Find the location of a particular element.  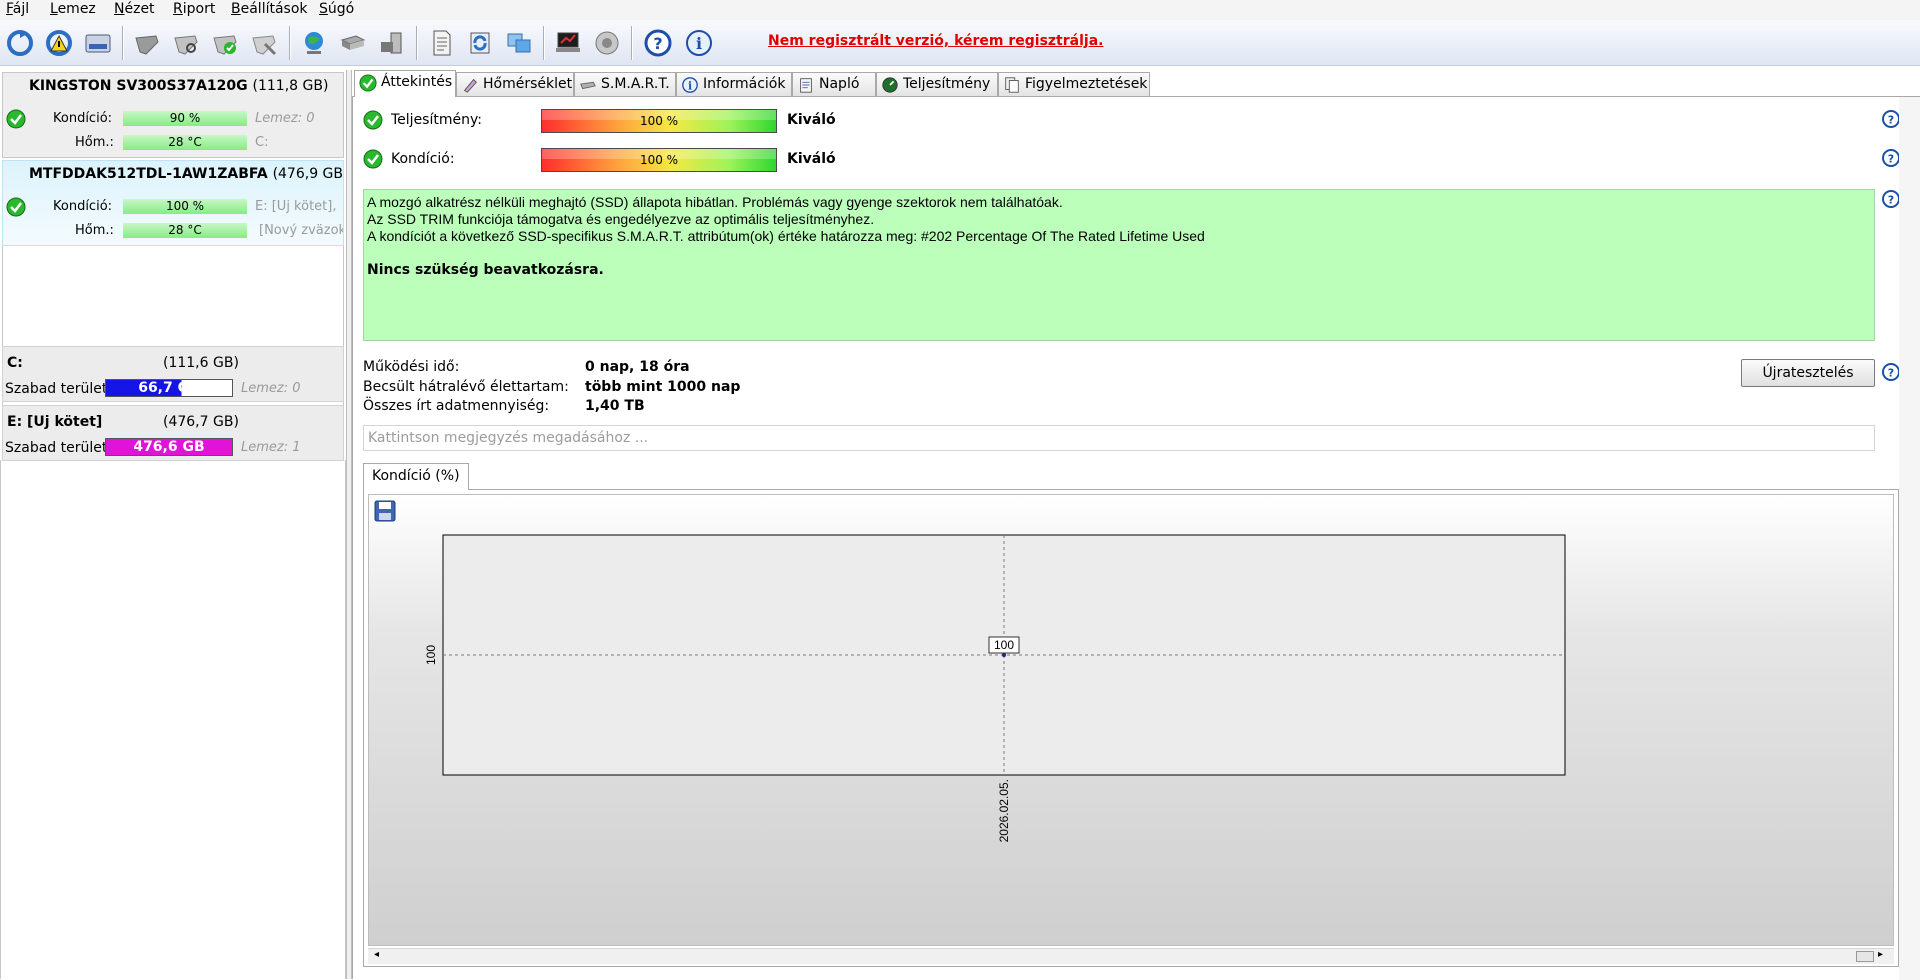

tab-label: Áttekintés is located at coordinates (417, 82).